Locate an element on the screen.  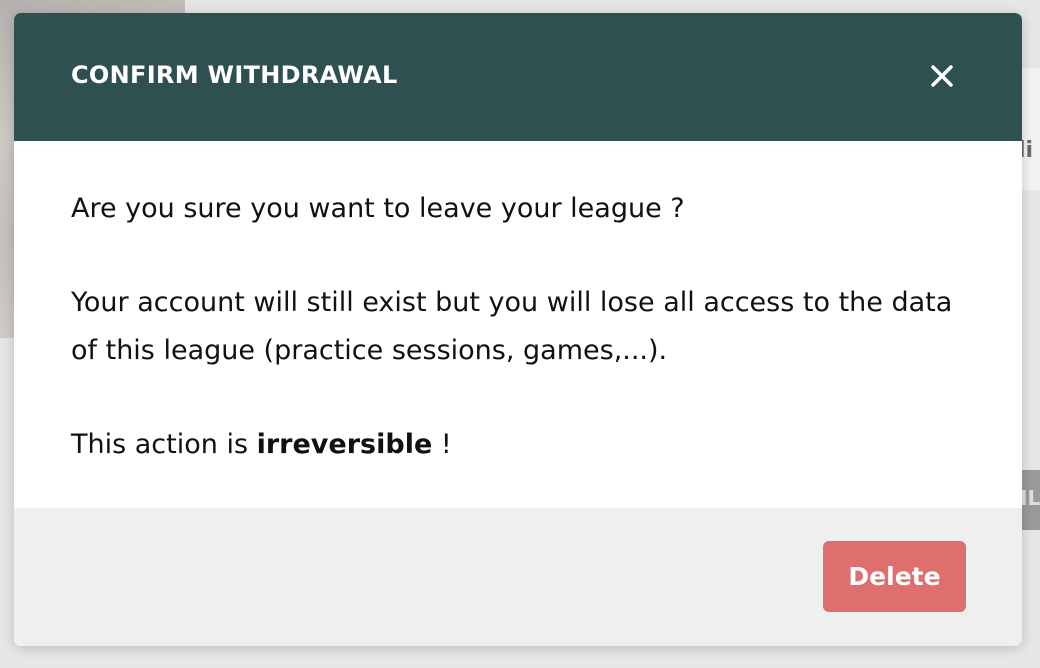
warning-emphasis: irreversible is located at coordinates (344, 444).